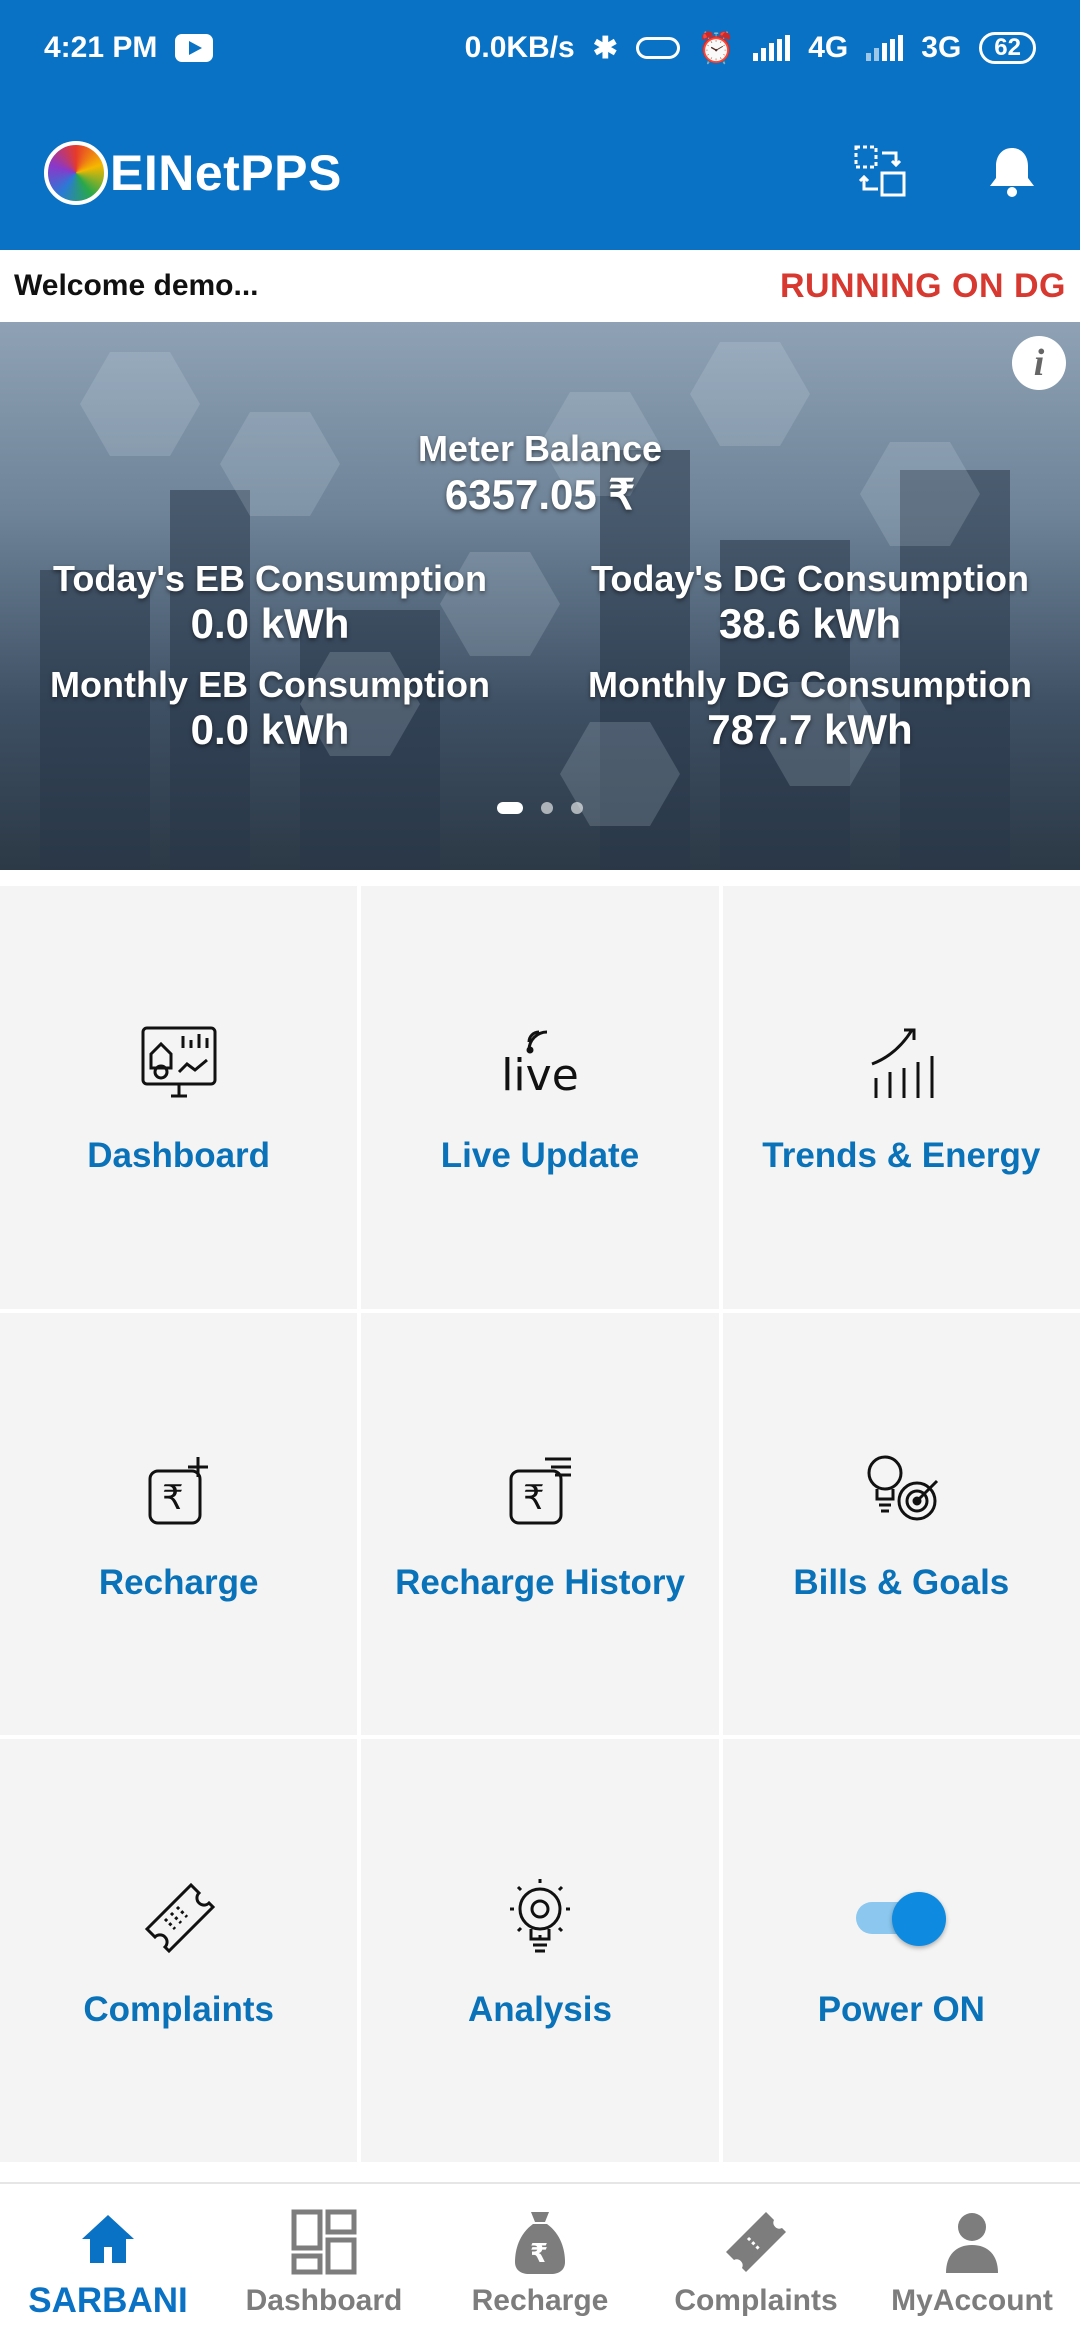  I want to click on tile-analysis: Analysis, so click(540, 1950).